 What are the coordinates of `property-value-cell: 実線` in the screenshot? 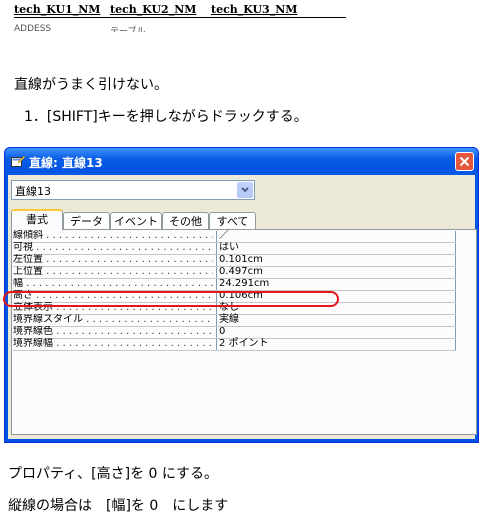 It's located at (336, 320).